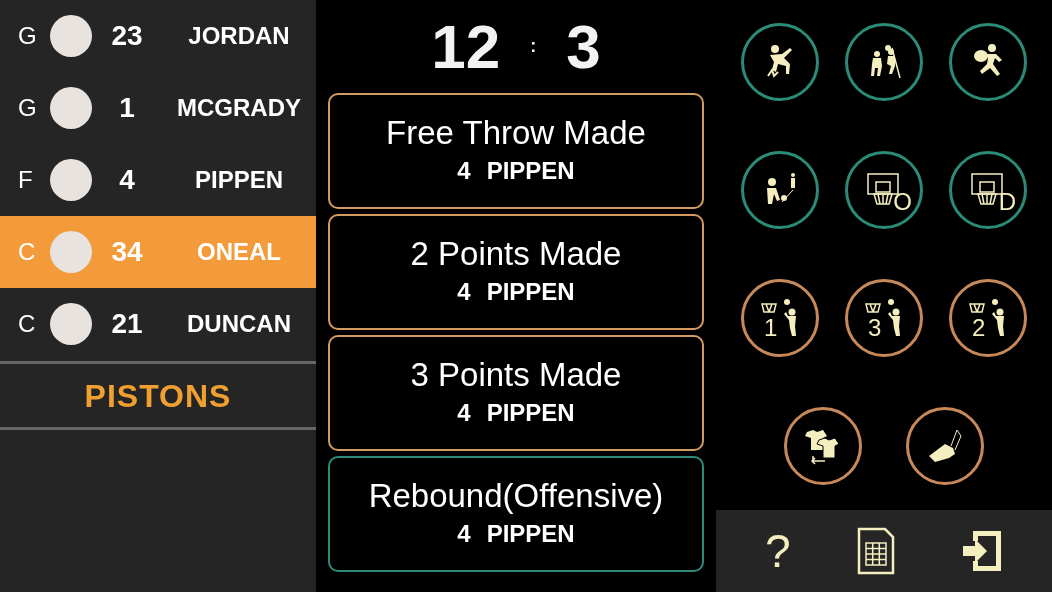 Image resolution: width=1052 pixels, height=592 pixels. Describe the element at coordinates (158, 36) in the screenshot. I see `player-row: G 23 JORDAN` at that location.